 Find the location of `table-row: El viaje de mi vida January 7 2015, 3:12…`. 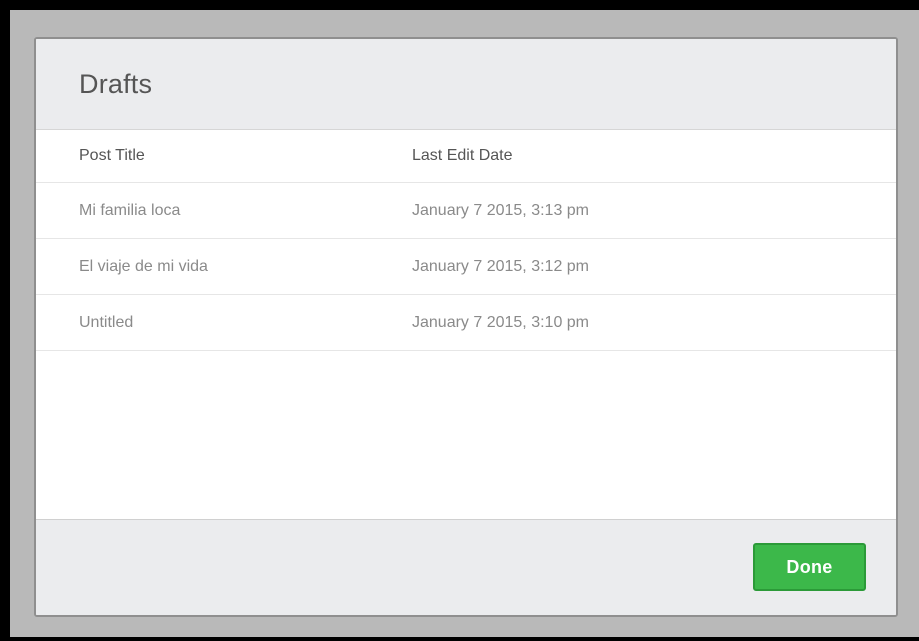

table-row: El viaje de mi vida January 7 2015, 3:12… is located at coordinates (466, 267).